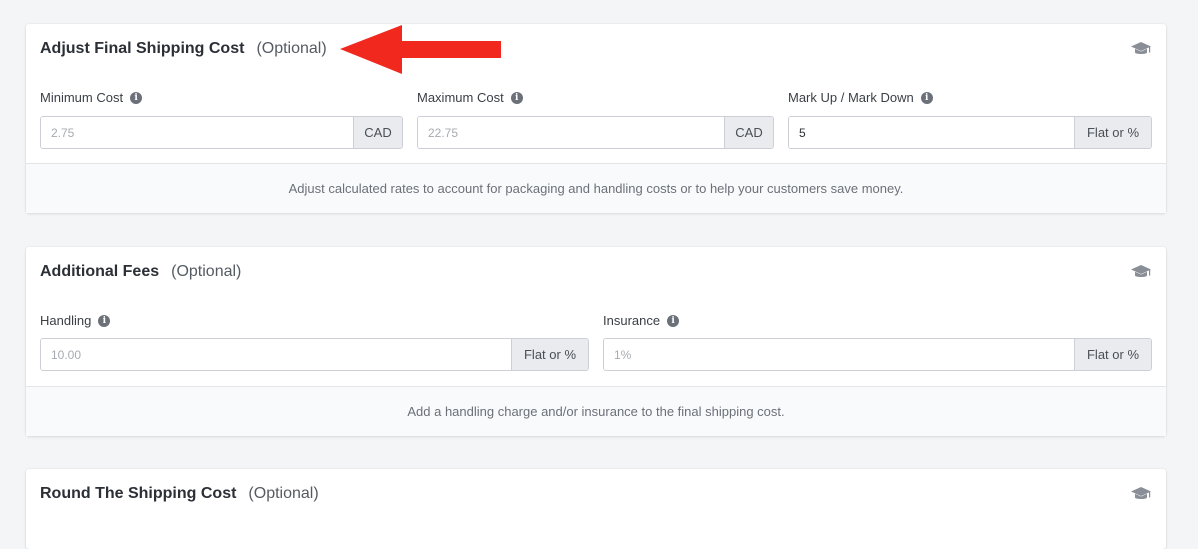  I want to click on field-label-text: Insurance, so click(632, 320).